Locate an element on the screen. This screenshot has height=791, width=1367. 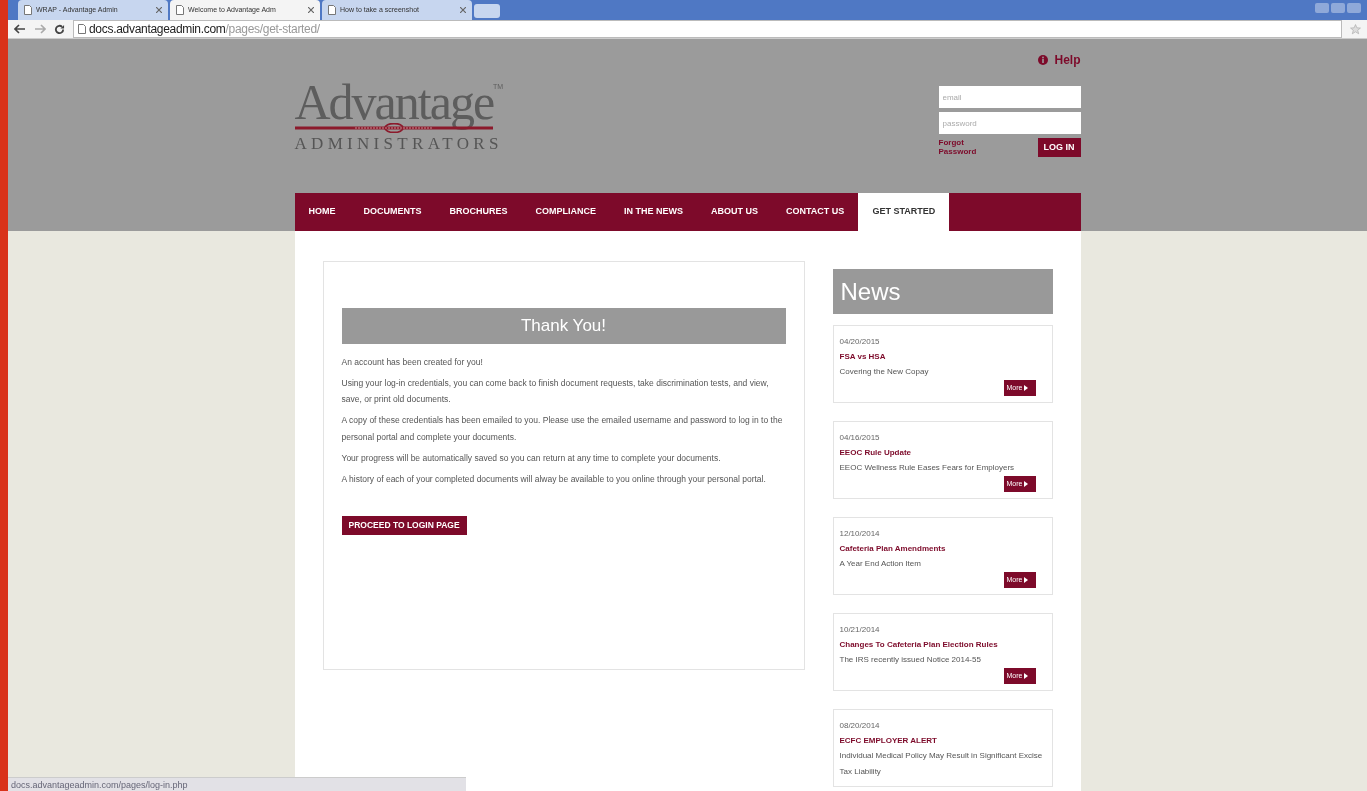
paragraph: A copy of these credentials has been emailed to you. Please use the emailed username and password to log in to the personal portal and complete your documents. is located at coordinates (562, 429).